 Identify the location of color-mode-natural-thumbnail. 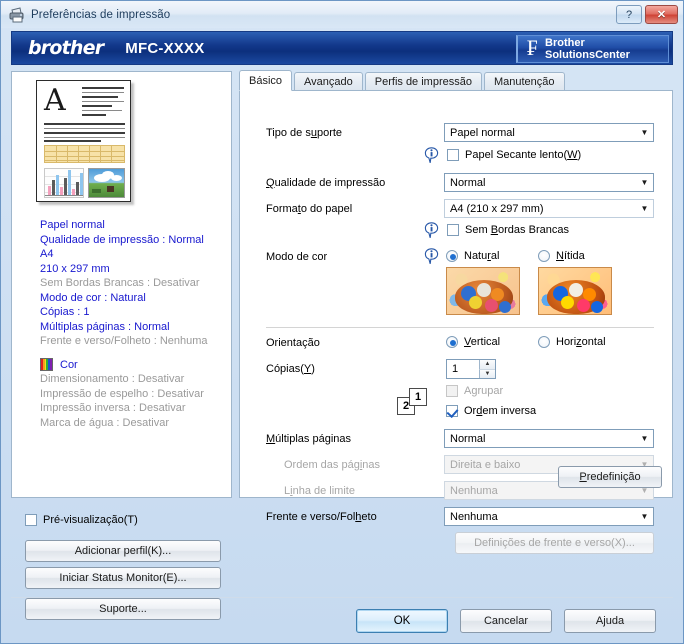
(483, 291).